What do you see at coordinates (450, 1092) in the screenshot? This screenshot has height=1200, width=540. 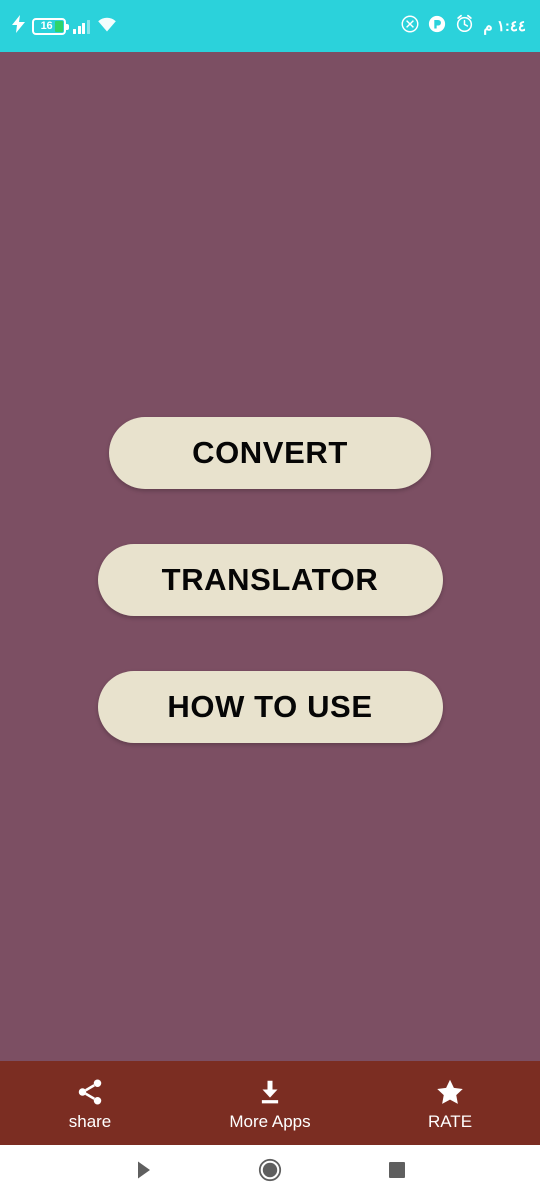 I see `star-icon` at bounding box center [450, 1092].